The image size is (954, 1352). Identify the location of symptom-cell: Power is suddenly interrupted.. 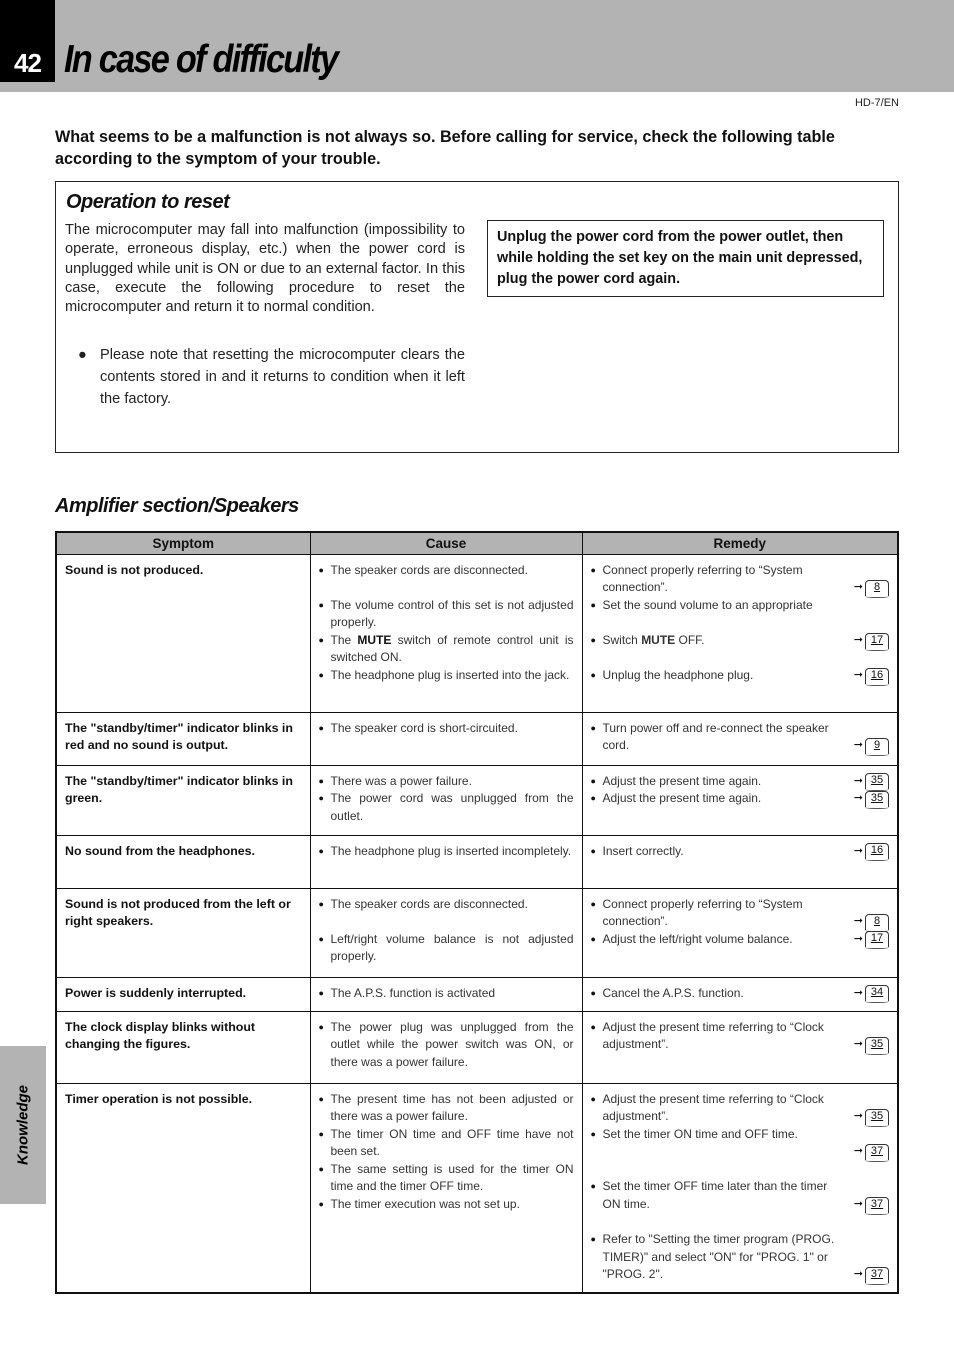
(183, 994).